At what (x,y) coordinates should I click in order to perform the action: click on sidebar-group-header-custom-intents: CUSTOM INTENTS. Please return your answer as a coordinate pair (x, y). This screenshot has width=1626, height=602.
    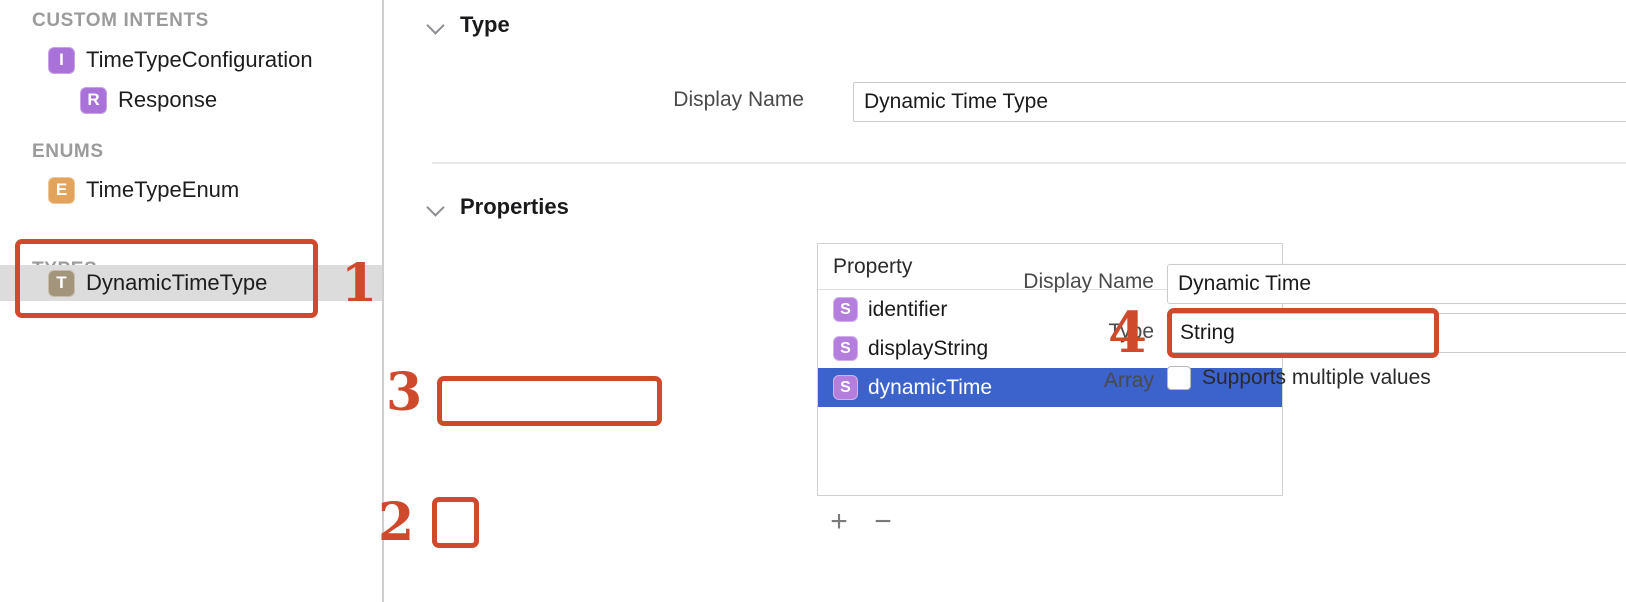
    Looking at the image, I should click on (120, 20).